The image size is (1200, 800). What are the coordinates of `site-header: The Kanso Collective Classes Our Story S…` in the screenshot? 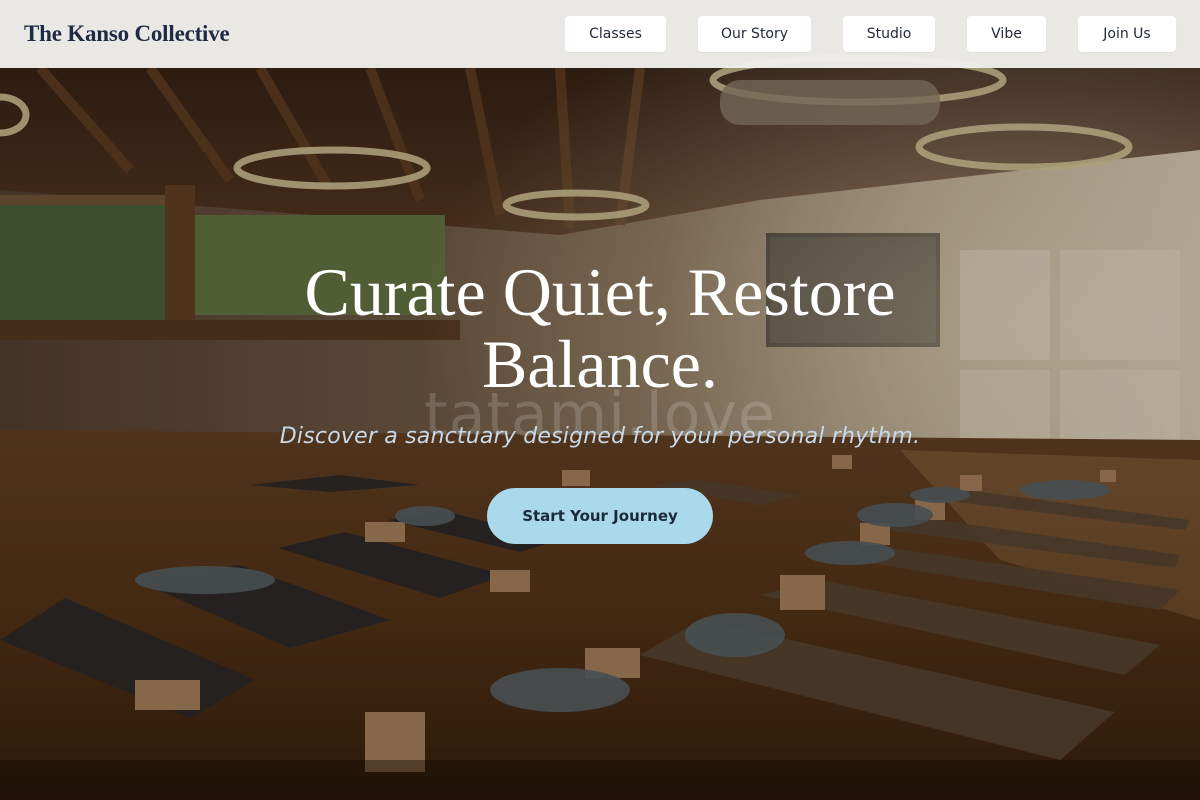 It's located at (600, 34).